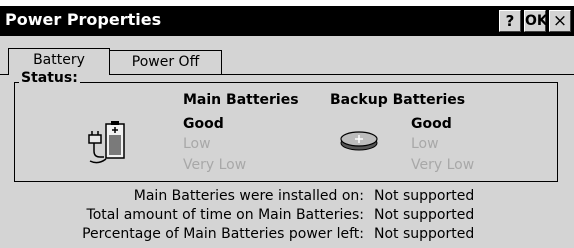  What do you see at coordinates (359, 141) in the screenshot?
I see `backup-battery-icon` at bounding box center [359, 141].